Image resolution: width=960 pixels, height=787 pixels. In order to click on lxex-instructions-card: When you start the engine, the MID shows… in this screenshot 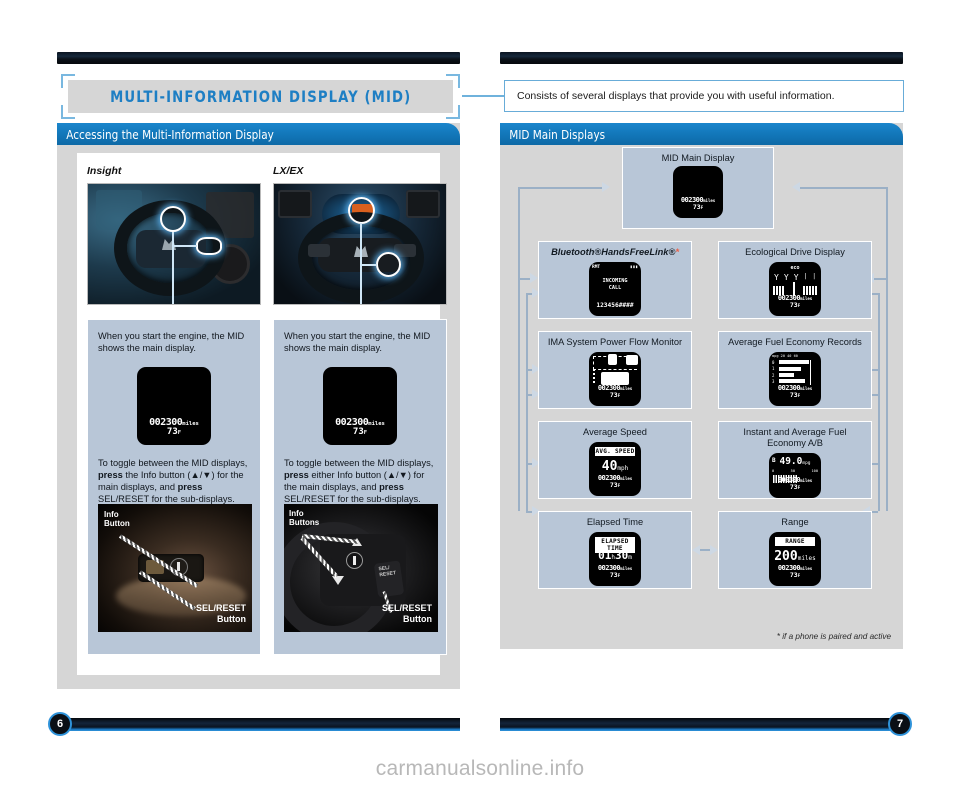, I will do `click(360, 487)`.